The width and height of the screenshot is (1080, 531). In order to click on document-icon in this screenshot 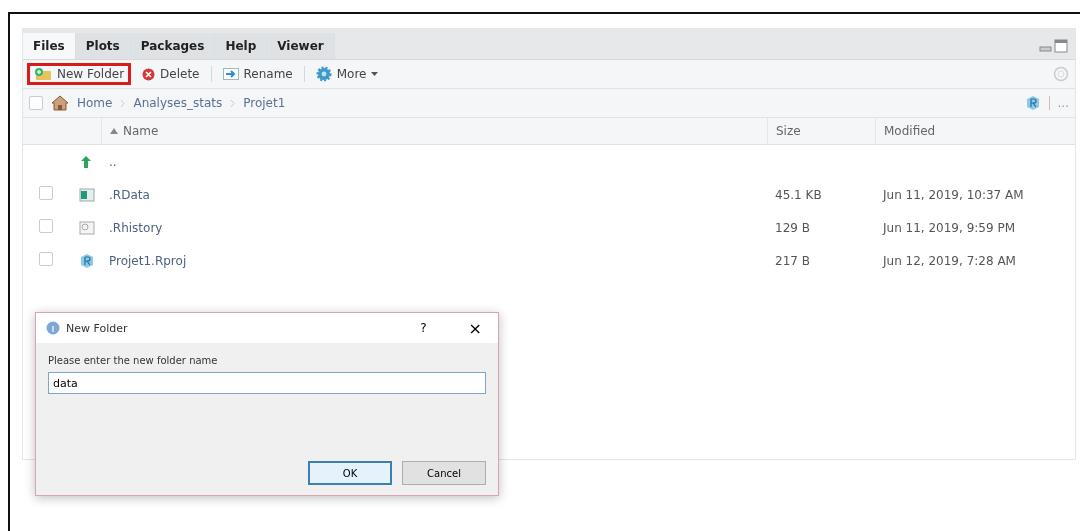, I will do `click(87, 227)`.